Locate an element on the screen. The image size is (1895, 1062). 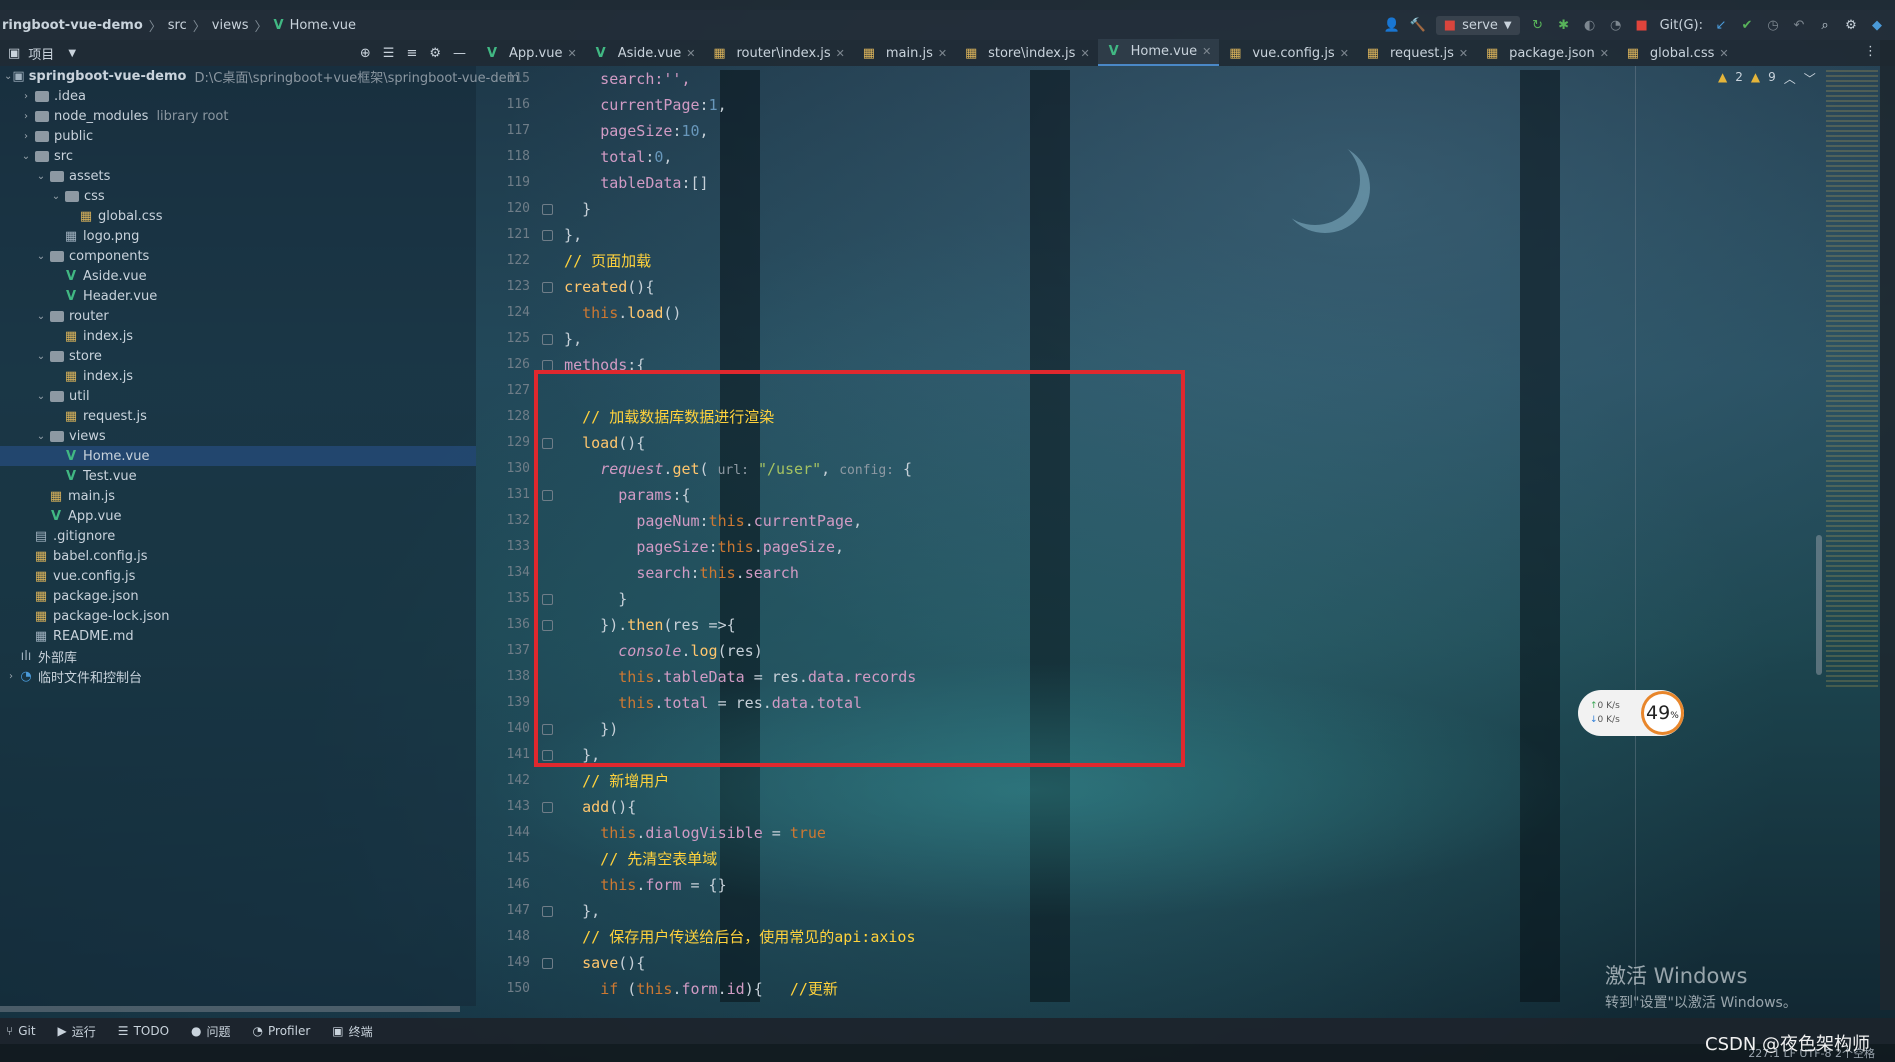
search-icon: ⌕ is located at coordinates (1825, 25).